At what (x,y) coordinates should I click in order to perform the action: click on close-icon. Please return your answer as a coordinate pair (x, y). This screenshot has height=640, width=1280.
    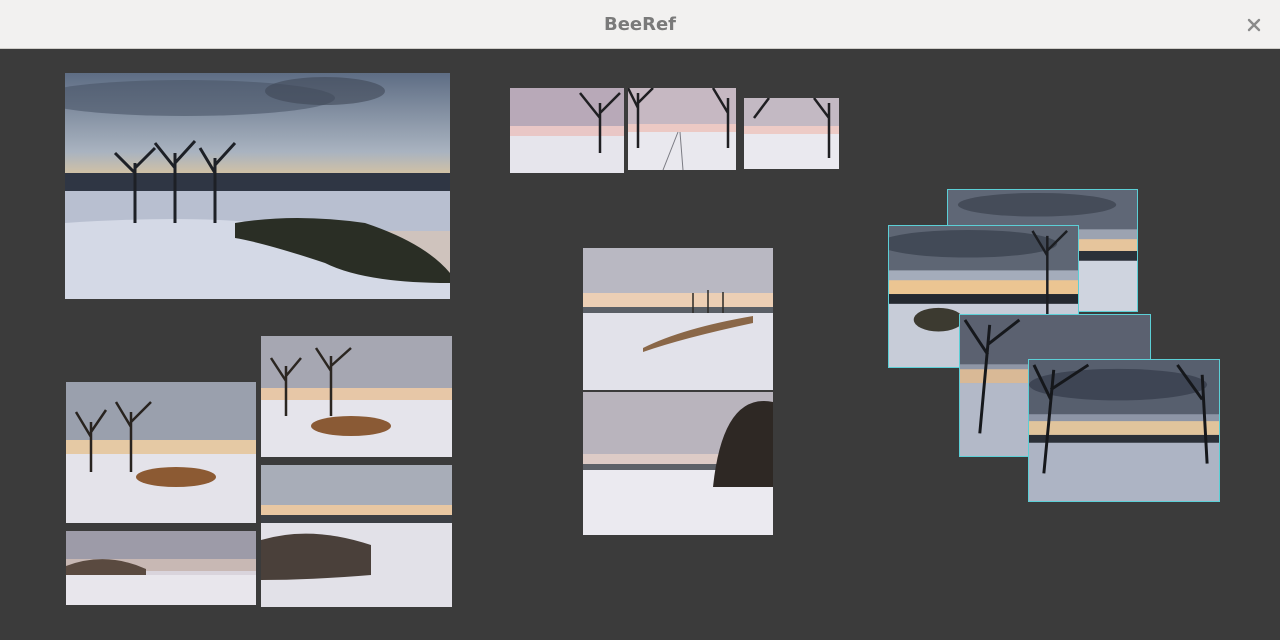
    Looking at the image, I should click on (1254, 25).